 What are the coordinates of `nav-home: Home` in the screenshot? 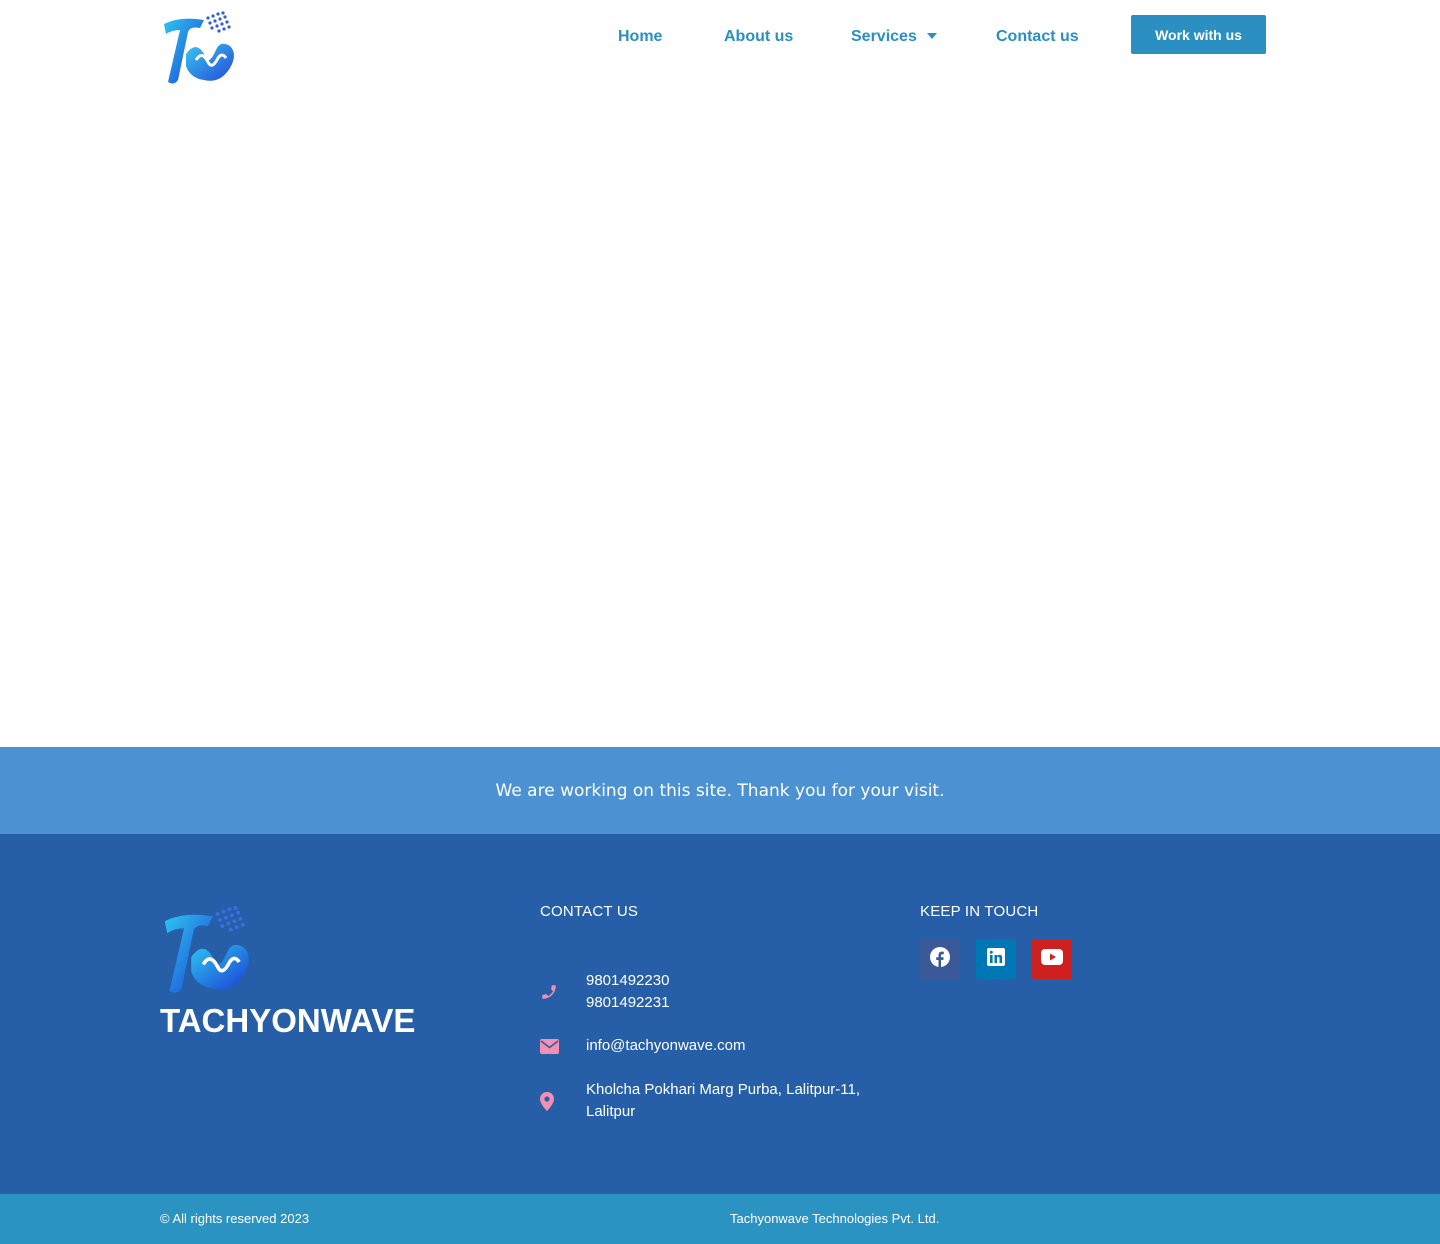 It's located at (640, 37).